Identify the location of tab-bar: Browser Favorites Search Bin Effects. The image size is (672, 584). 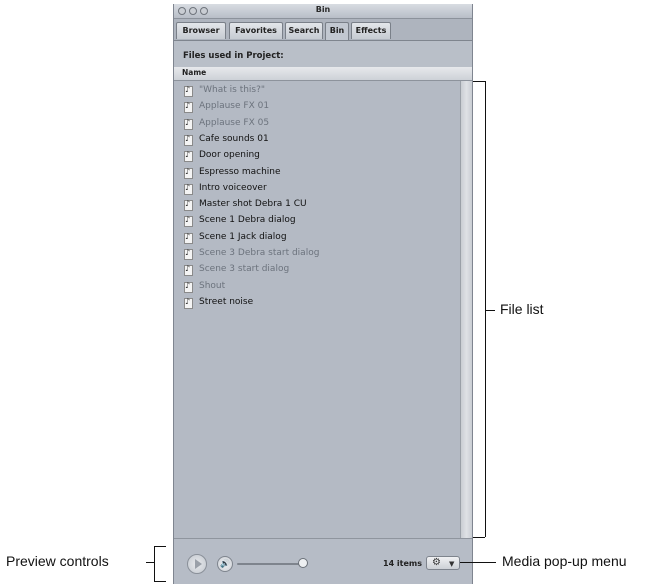
(323, 30).